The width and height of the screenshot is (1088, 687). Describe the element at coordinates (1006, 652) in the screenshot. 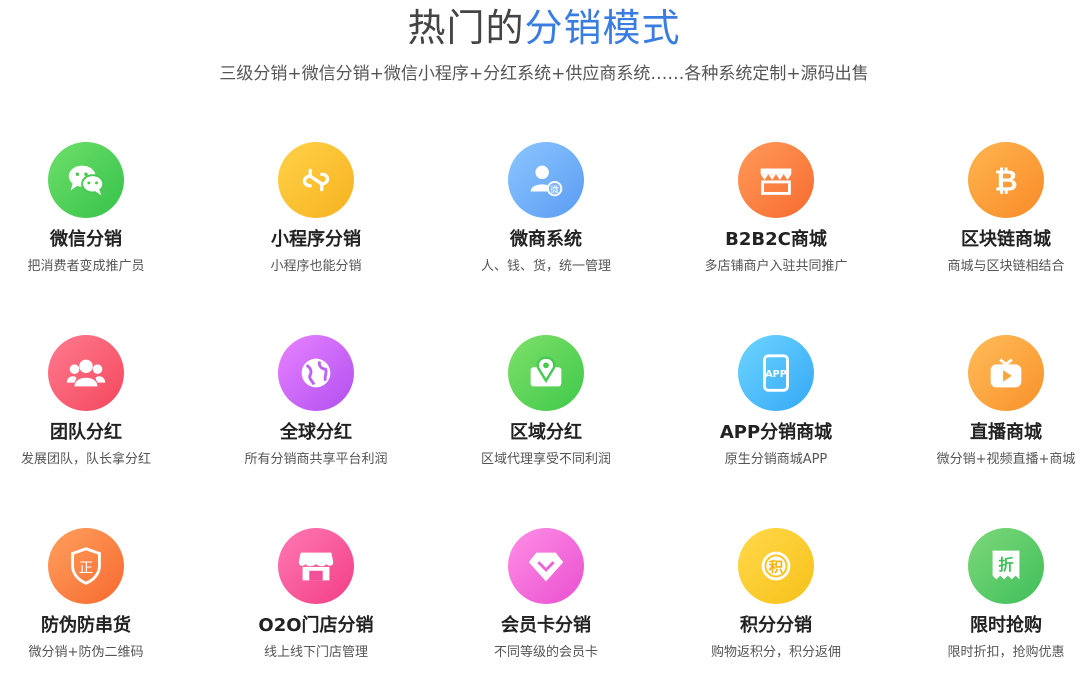

I see `feature-desc: 限时折扣，抢购优惠` at that location.